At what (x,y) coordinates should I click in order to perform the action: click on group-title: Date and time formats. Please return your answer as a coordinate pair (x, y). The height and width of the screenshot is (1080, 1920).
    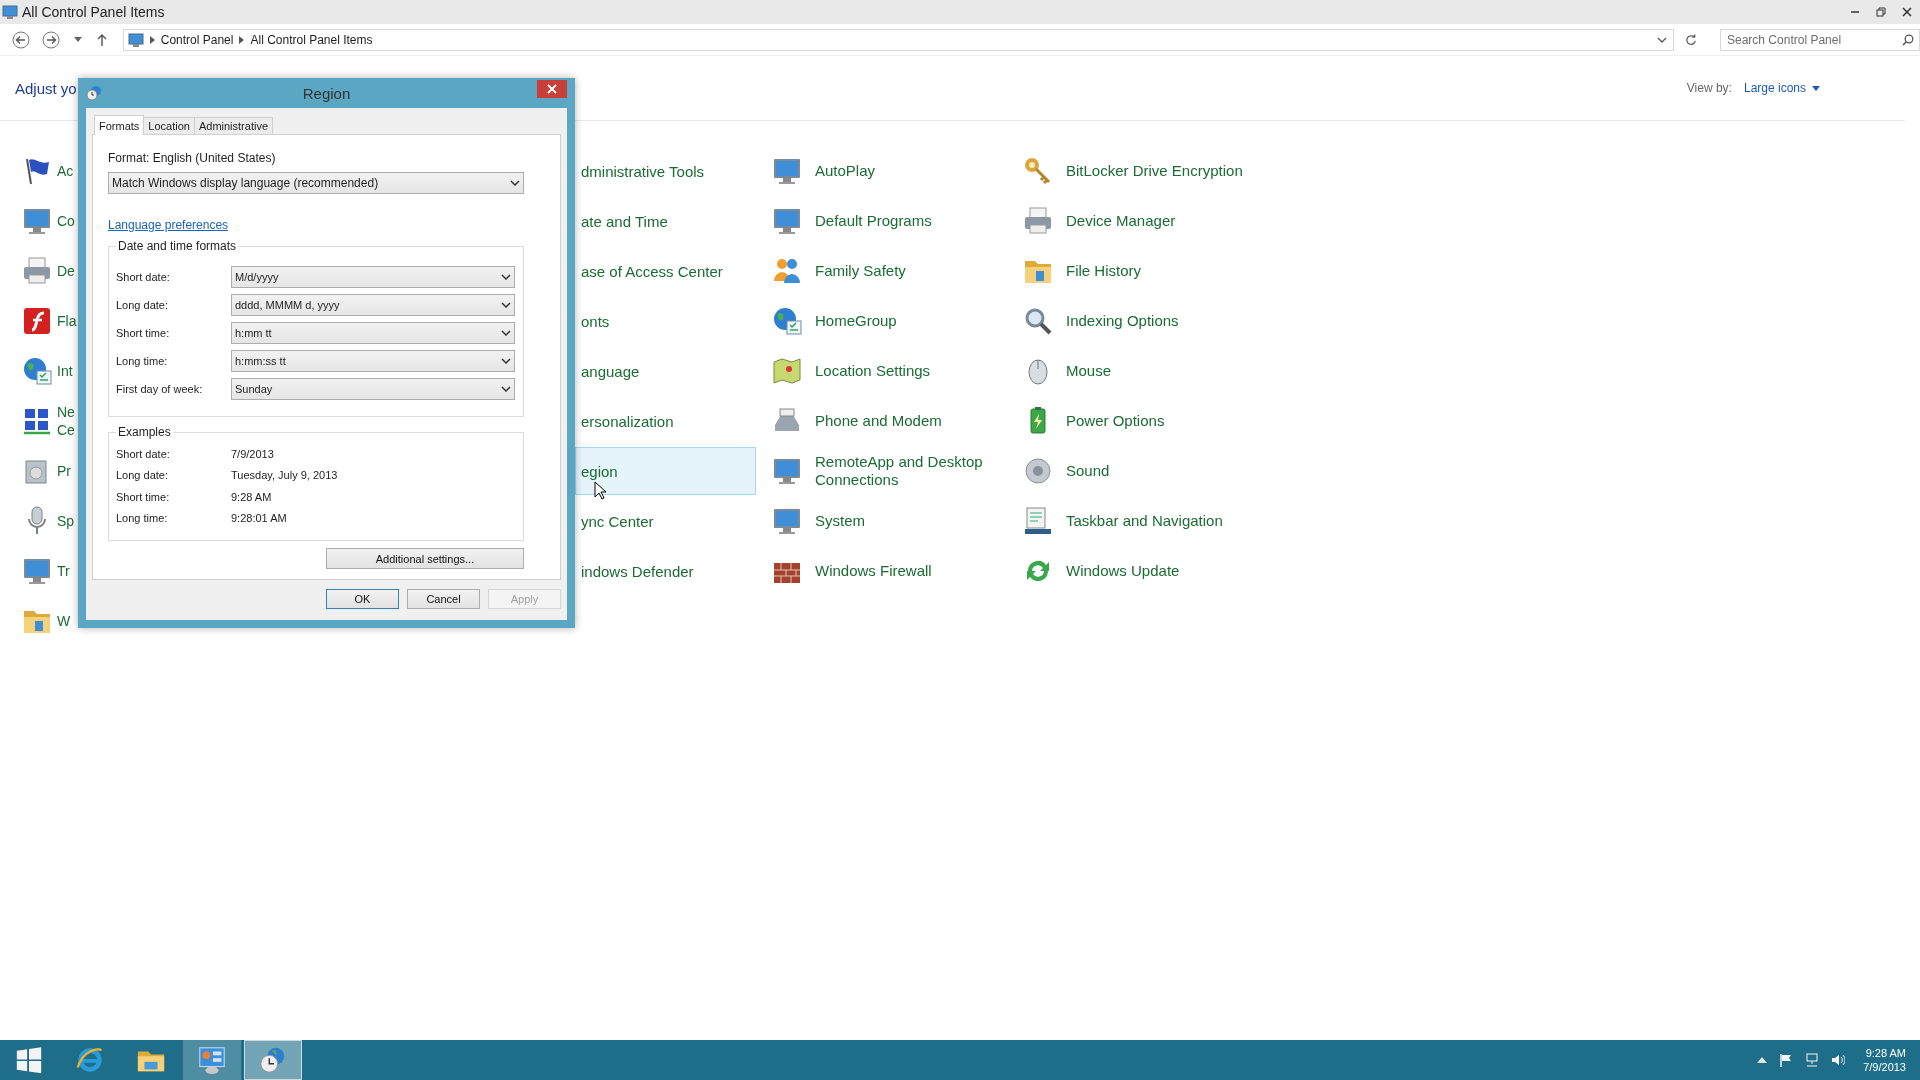
    Looking at the image, I should click on (177, 246).